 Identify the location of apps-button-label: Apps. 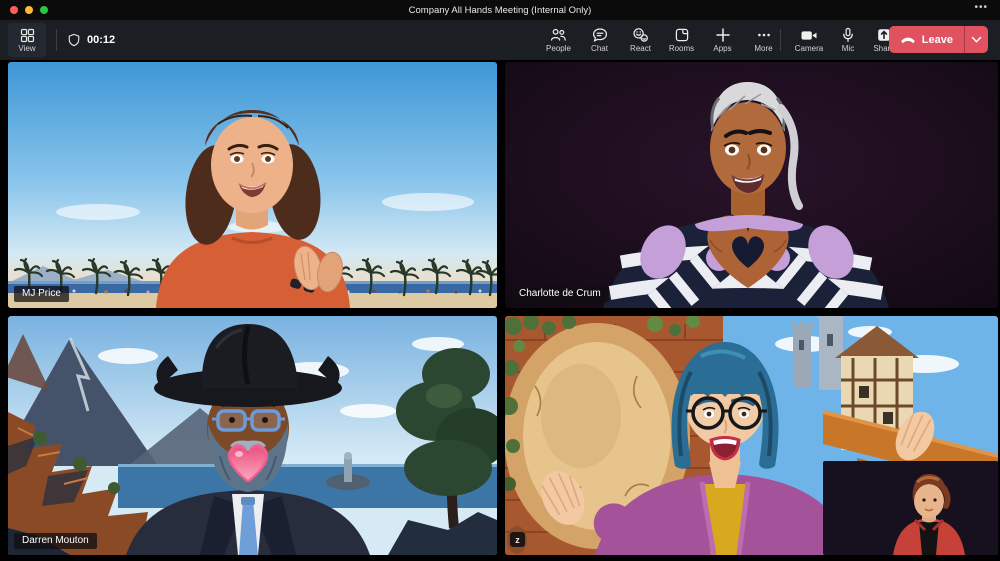
(722, 48).